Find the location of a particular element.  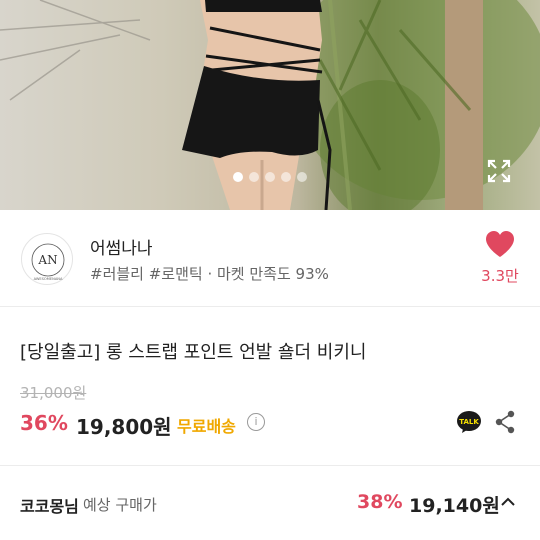

original-price: 31,000원 is located at coordinates (53, 393).